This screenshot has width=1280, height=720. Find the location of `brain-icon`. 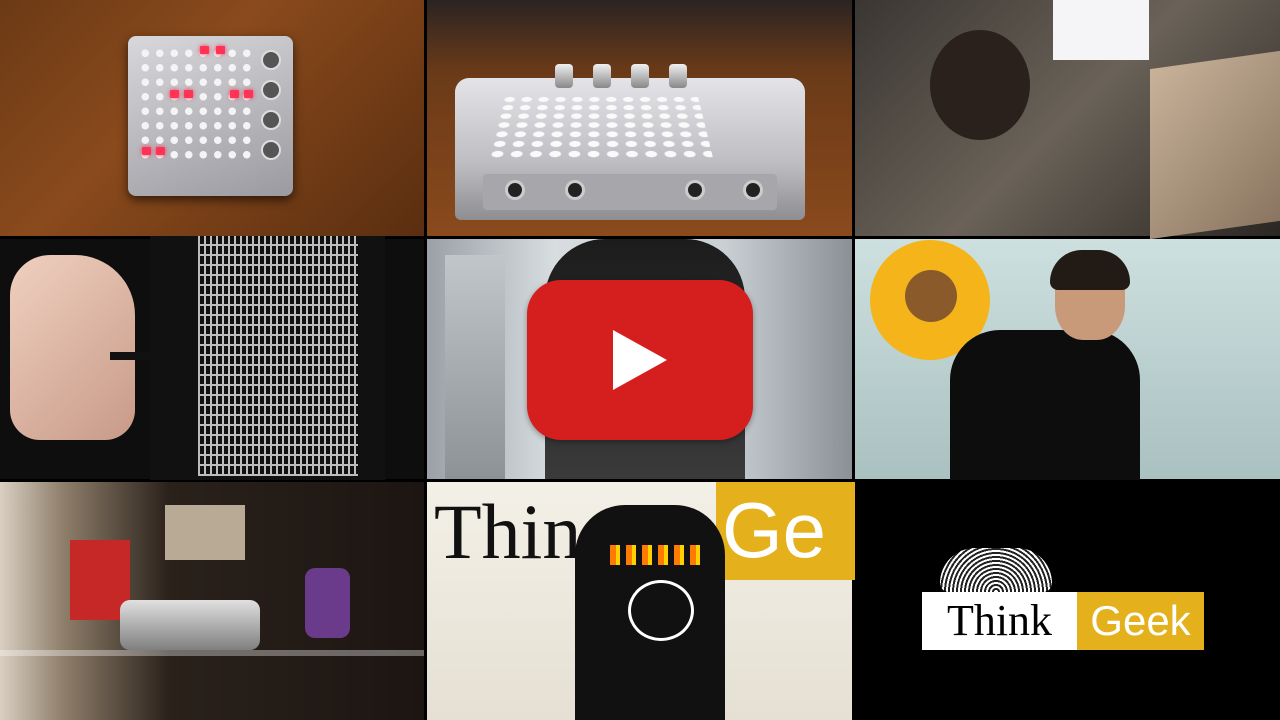

brain-icon is located at coordinates (996, 570).